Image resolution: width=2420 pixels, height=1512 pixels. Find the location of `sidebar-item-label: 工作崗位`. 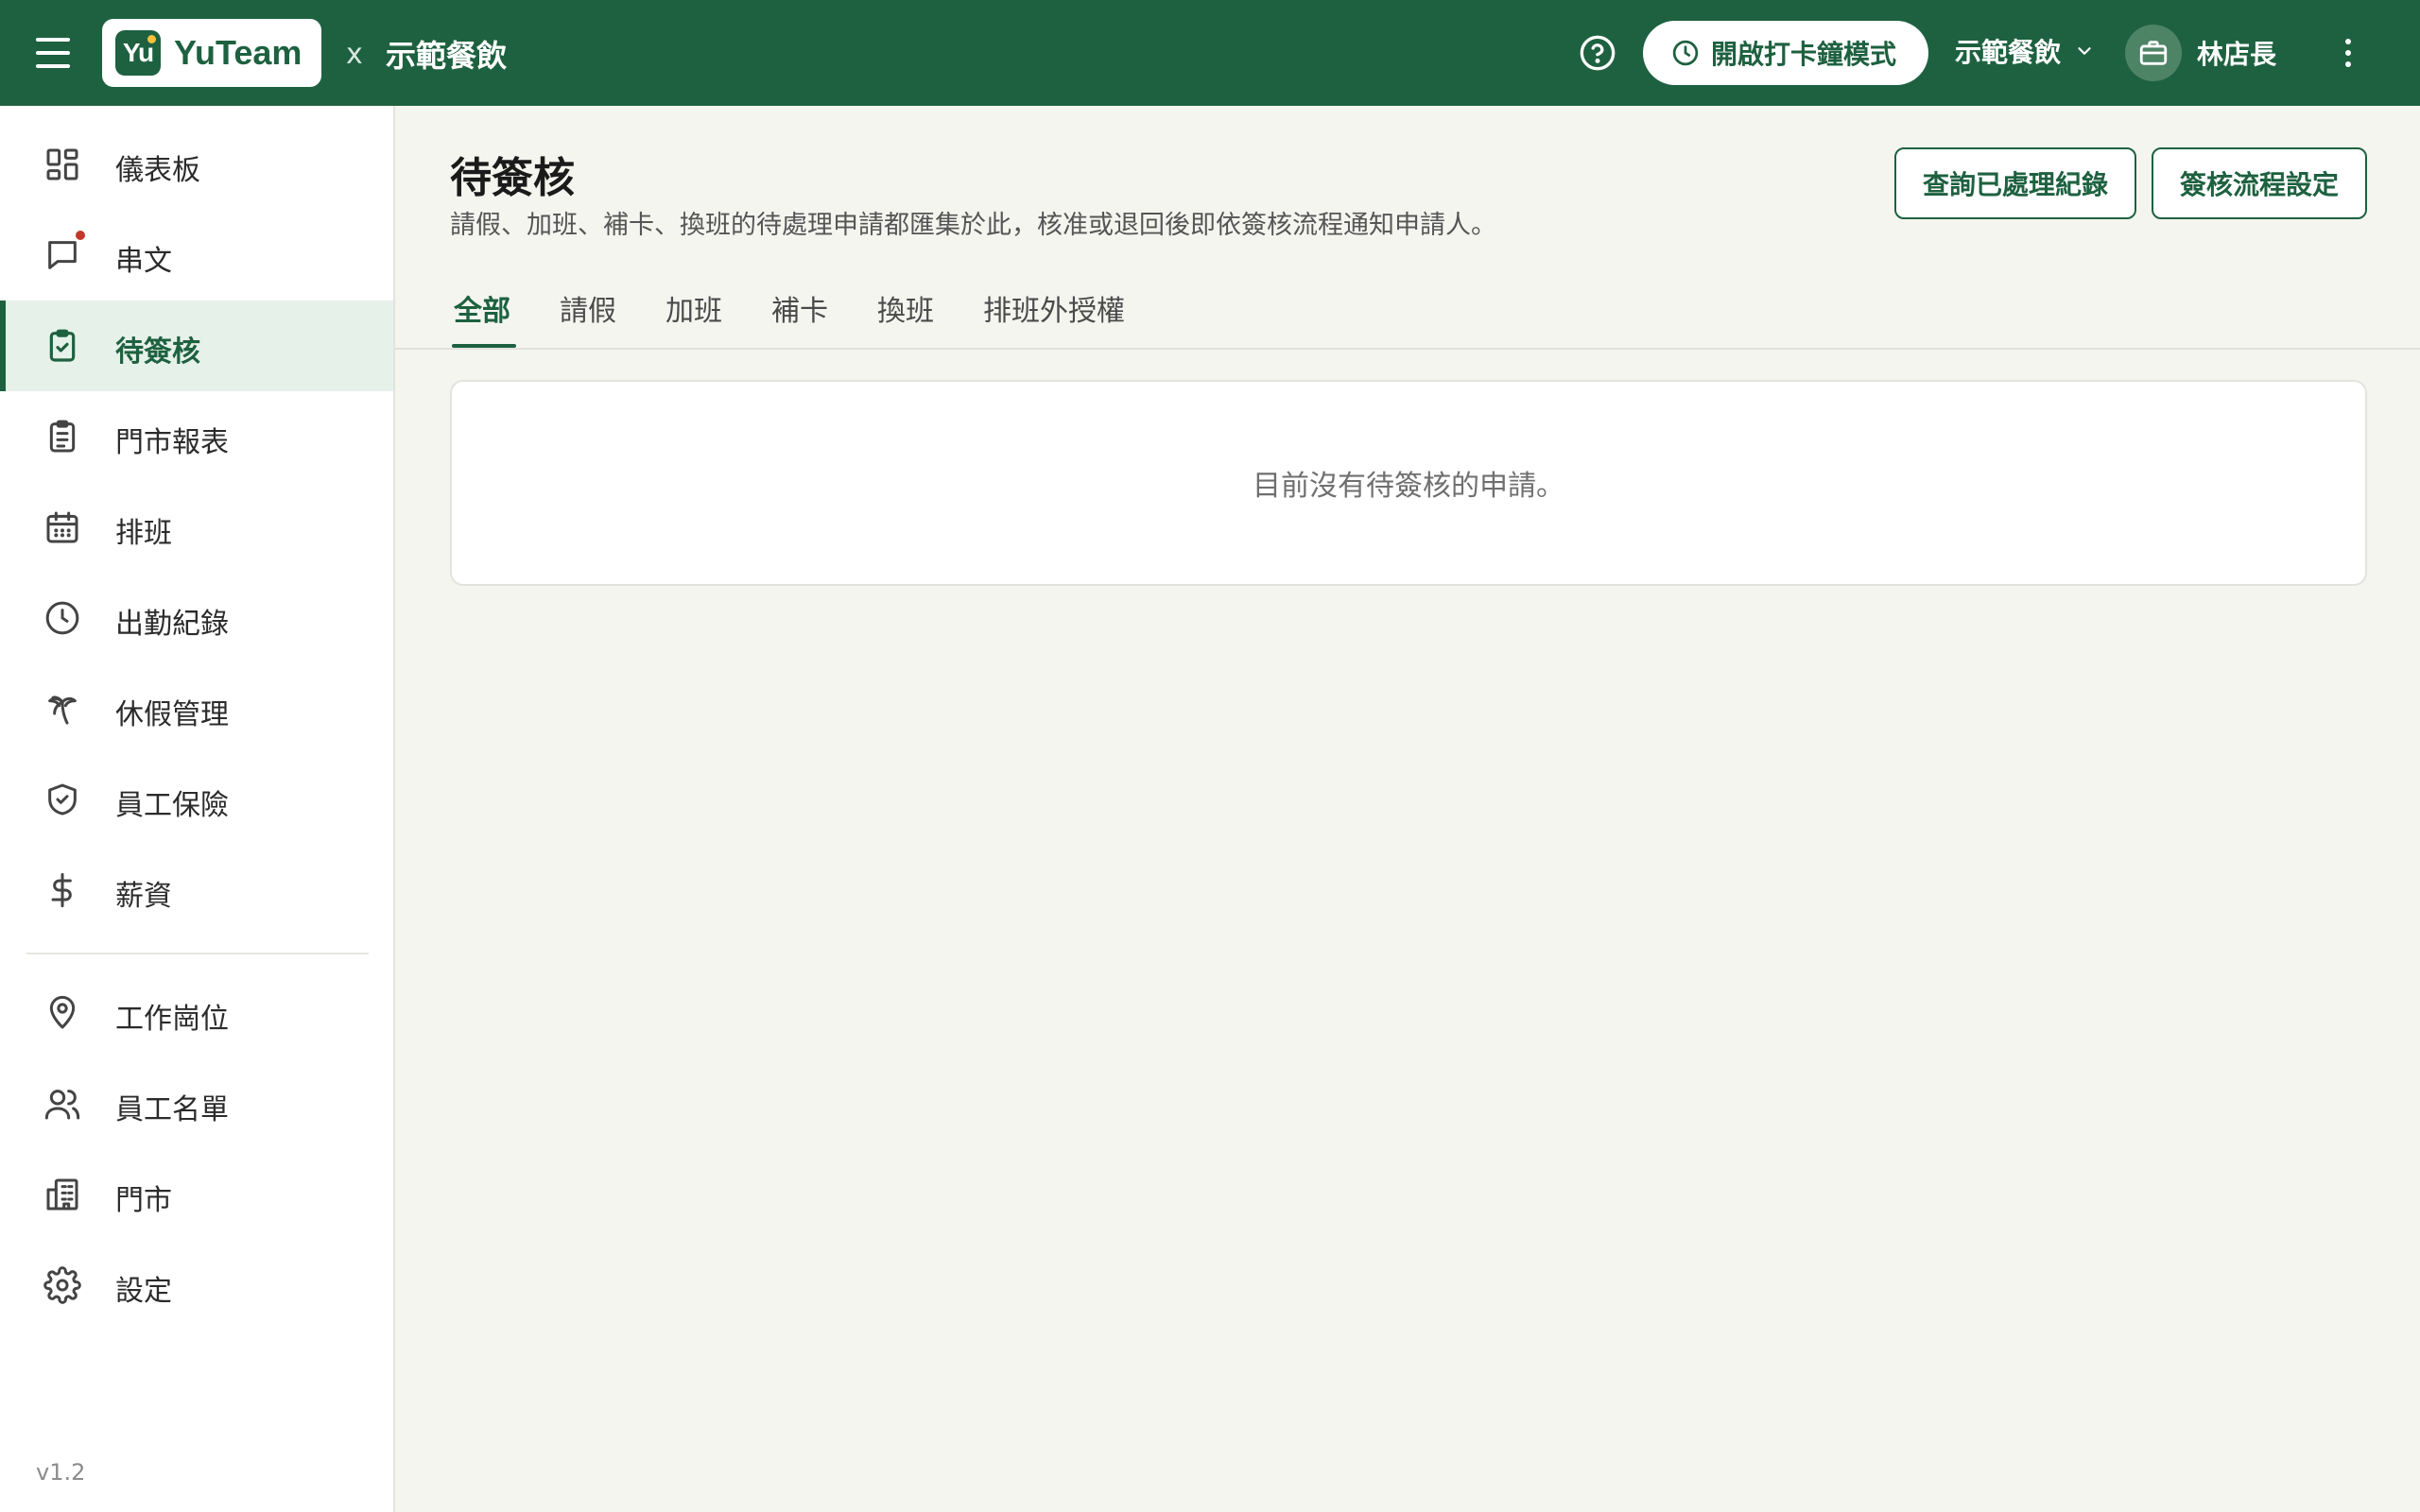

sidebar-item-label: 工作崗位 is located at coordinates (172, 1019).